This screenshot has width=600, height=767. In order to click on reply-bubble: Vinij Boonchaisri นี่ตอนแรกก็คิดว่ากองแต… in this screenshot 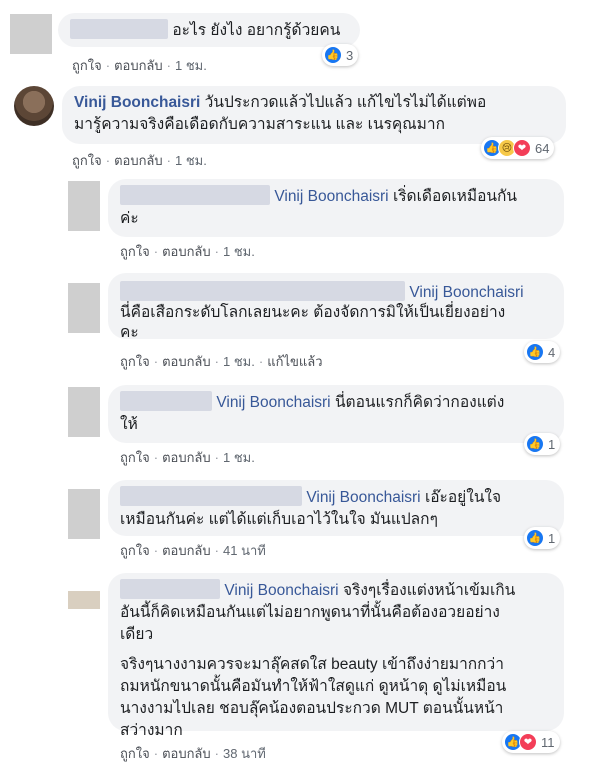, I will do `click(336, 414)`.